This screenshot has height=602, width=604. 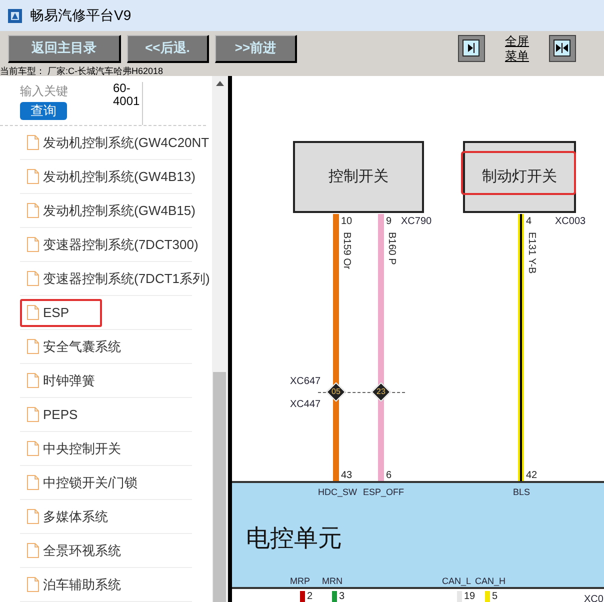 What do you see at coordinates (570, 222) in the screenshot?
I see `connector-label: XC003` at bounding box center [570, 222].